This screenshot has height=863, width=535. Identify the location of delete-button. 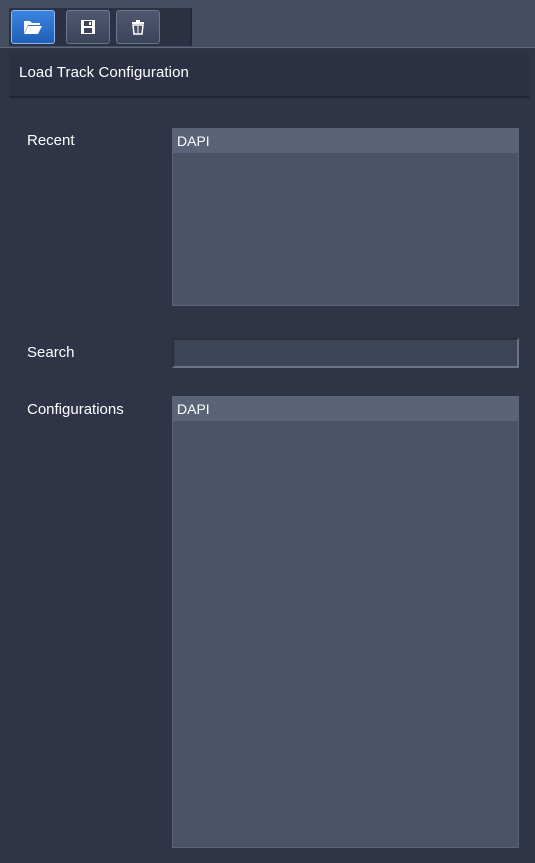
(138, 27).